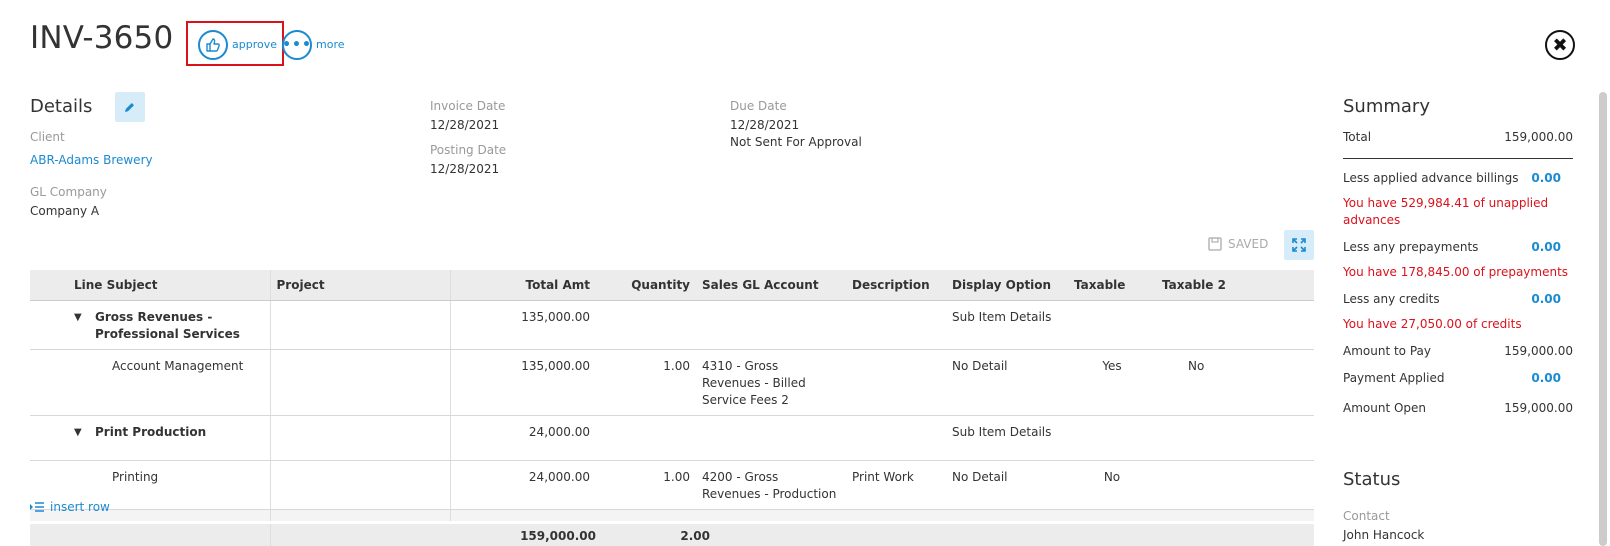 The width and height of the screenshot is (1610, 546). Describe the element at coordinates (1603, 319) in the screenshot. I see `vertical-scrollbar` at that location.